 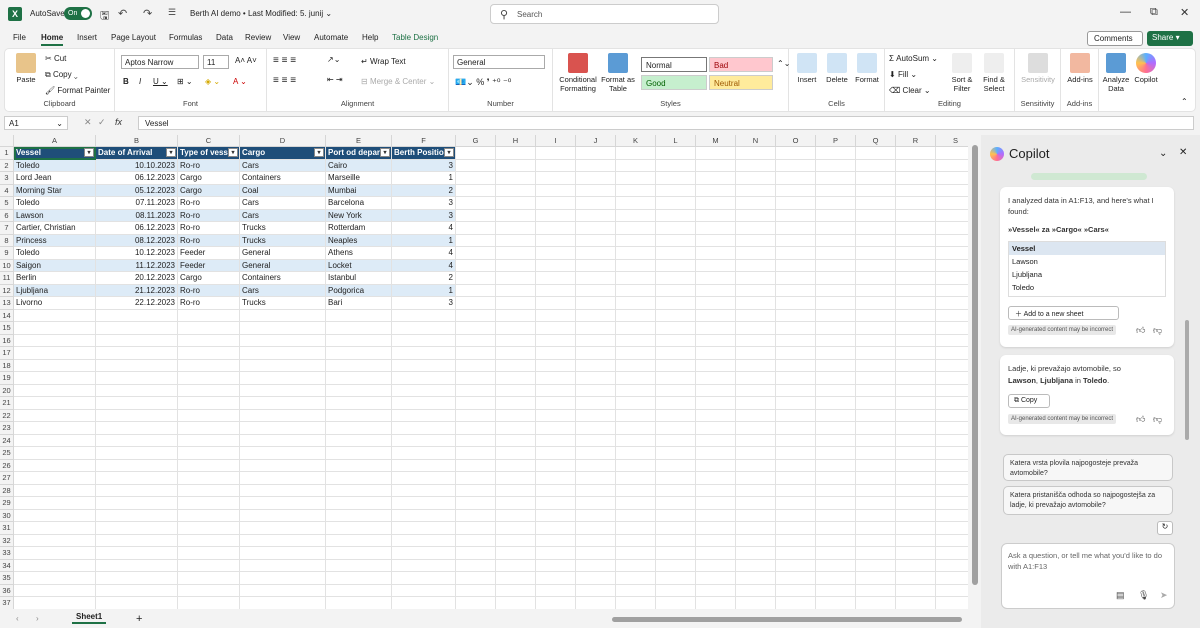 I want to click on table-cell: 3, so click(x=424, y=203).